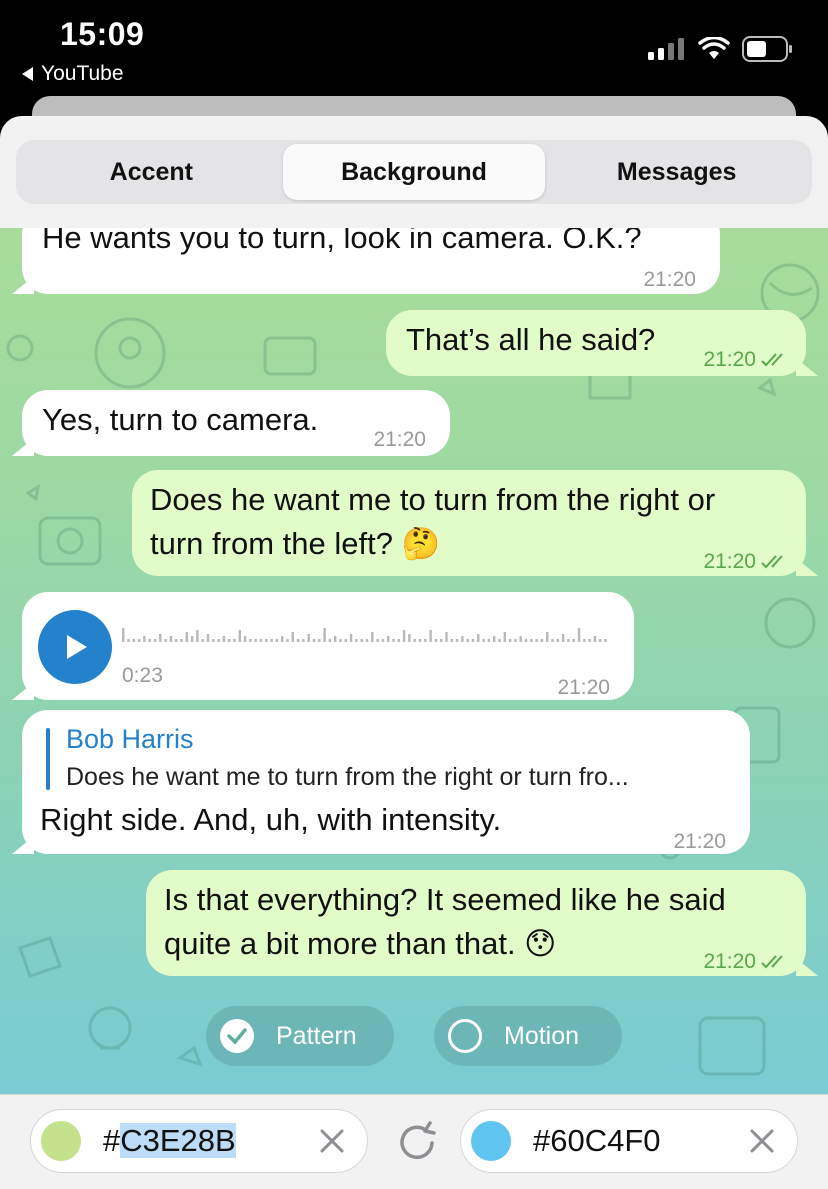 This screenshot has height=1189, width=828. I want to click on rotate-gradient-icon, so click(417, 1142).